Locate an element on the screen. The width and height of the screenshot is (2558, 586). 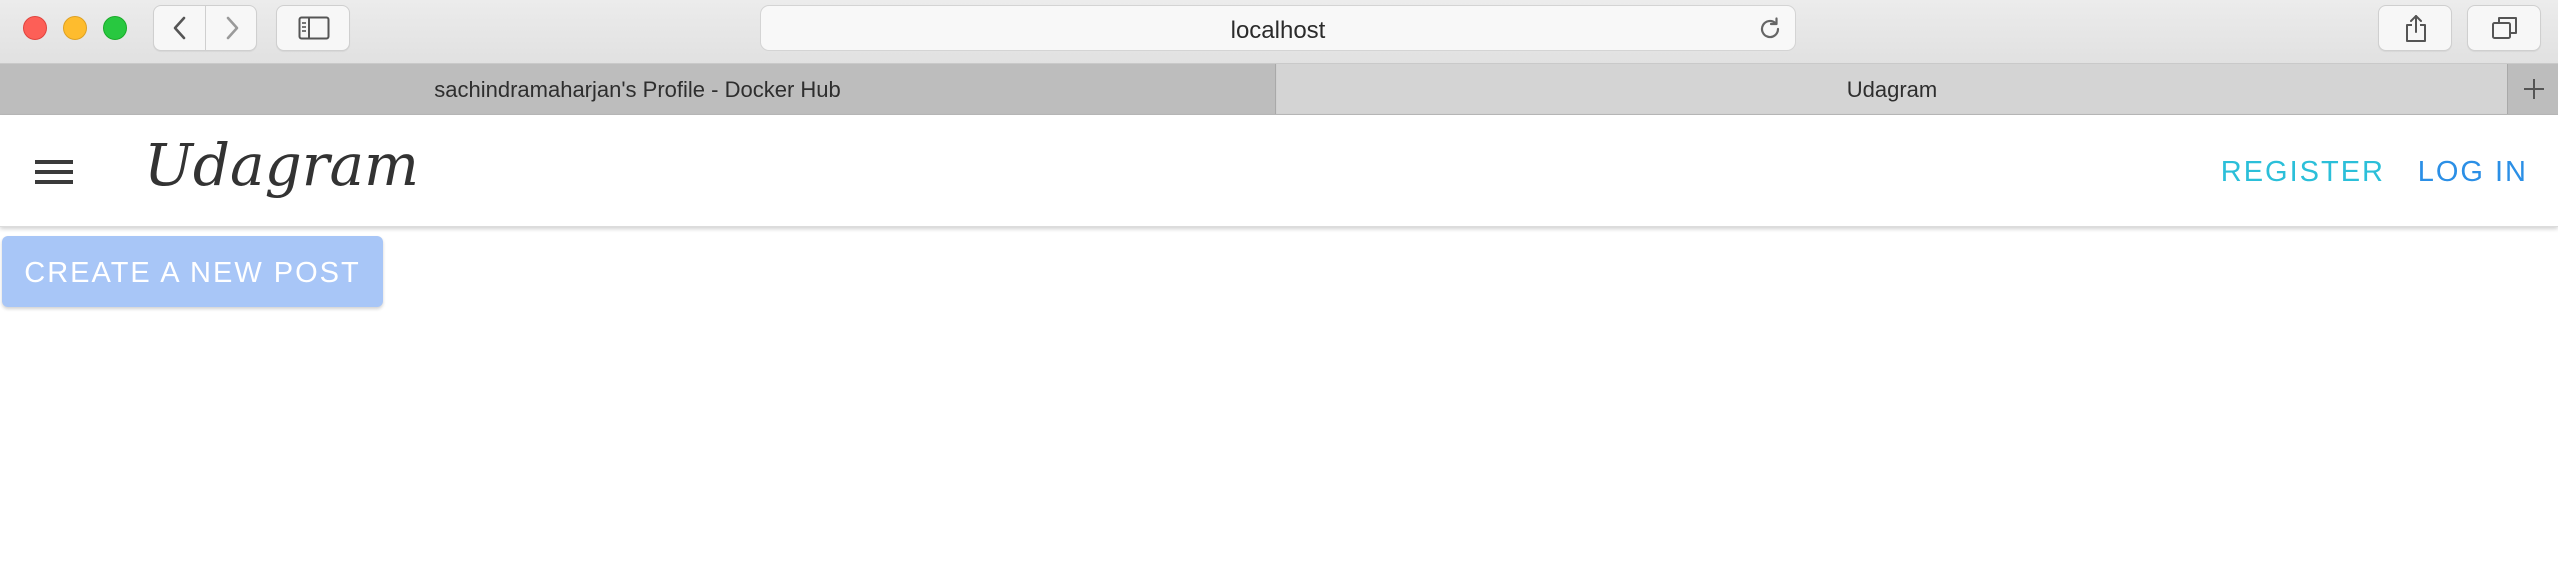
maximize-window-button is located at coordinates (115, 28).